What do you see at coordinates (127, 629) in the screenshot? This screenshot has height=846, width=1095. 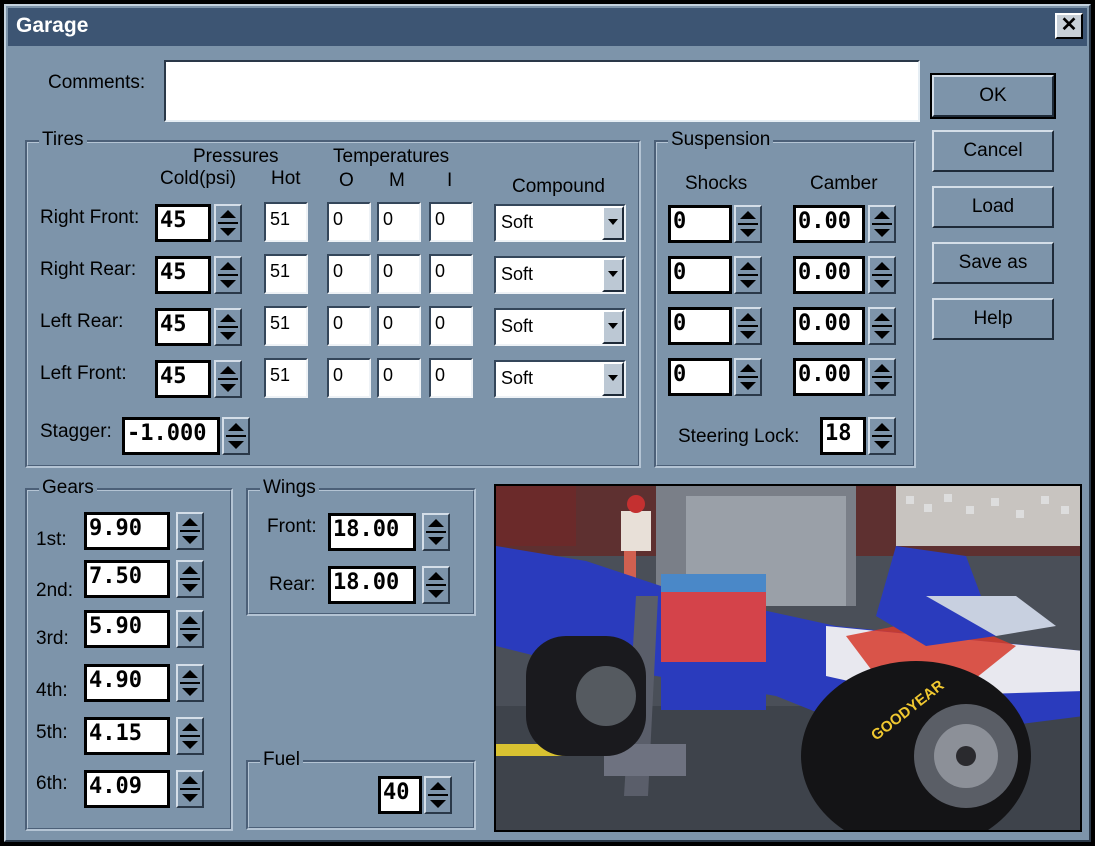 I see `gear-ratio-input: 5.90` at bounding box center [127, 629].